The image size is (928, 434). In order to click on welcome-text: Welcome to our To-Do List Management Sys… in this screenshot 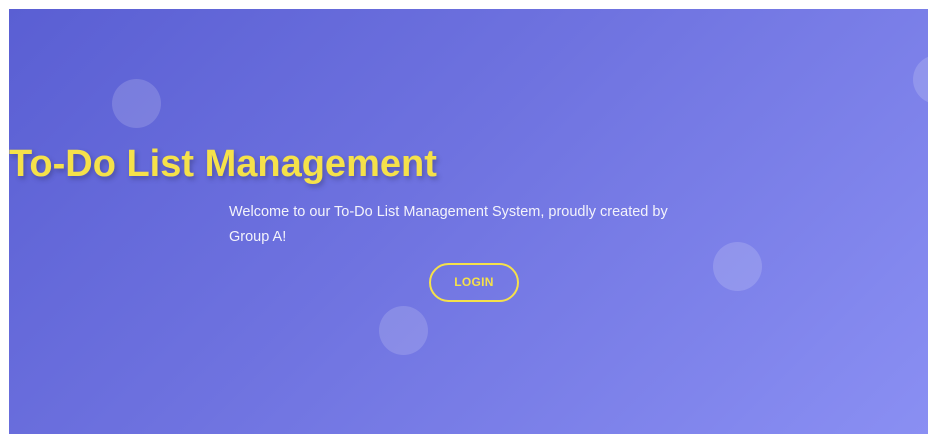, I will do `click(448, 224)`.